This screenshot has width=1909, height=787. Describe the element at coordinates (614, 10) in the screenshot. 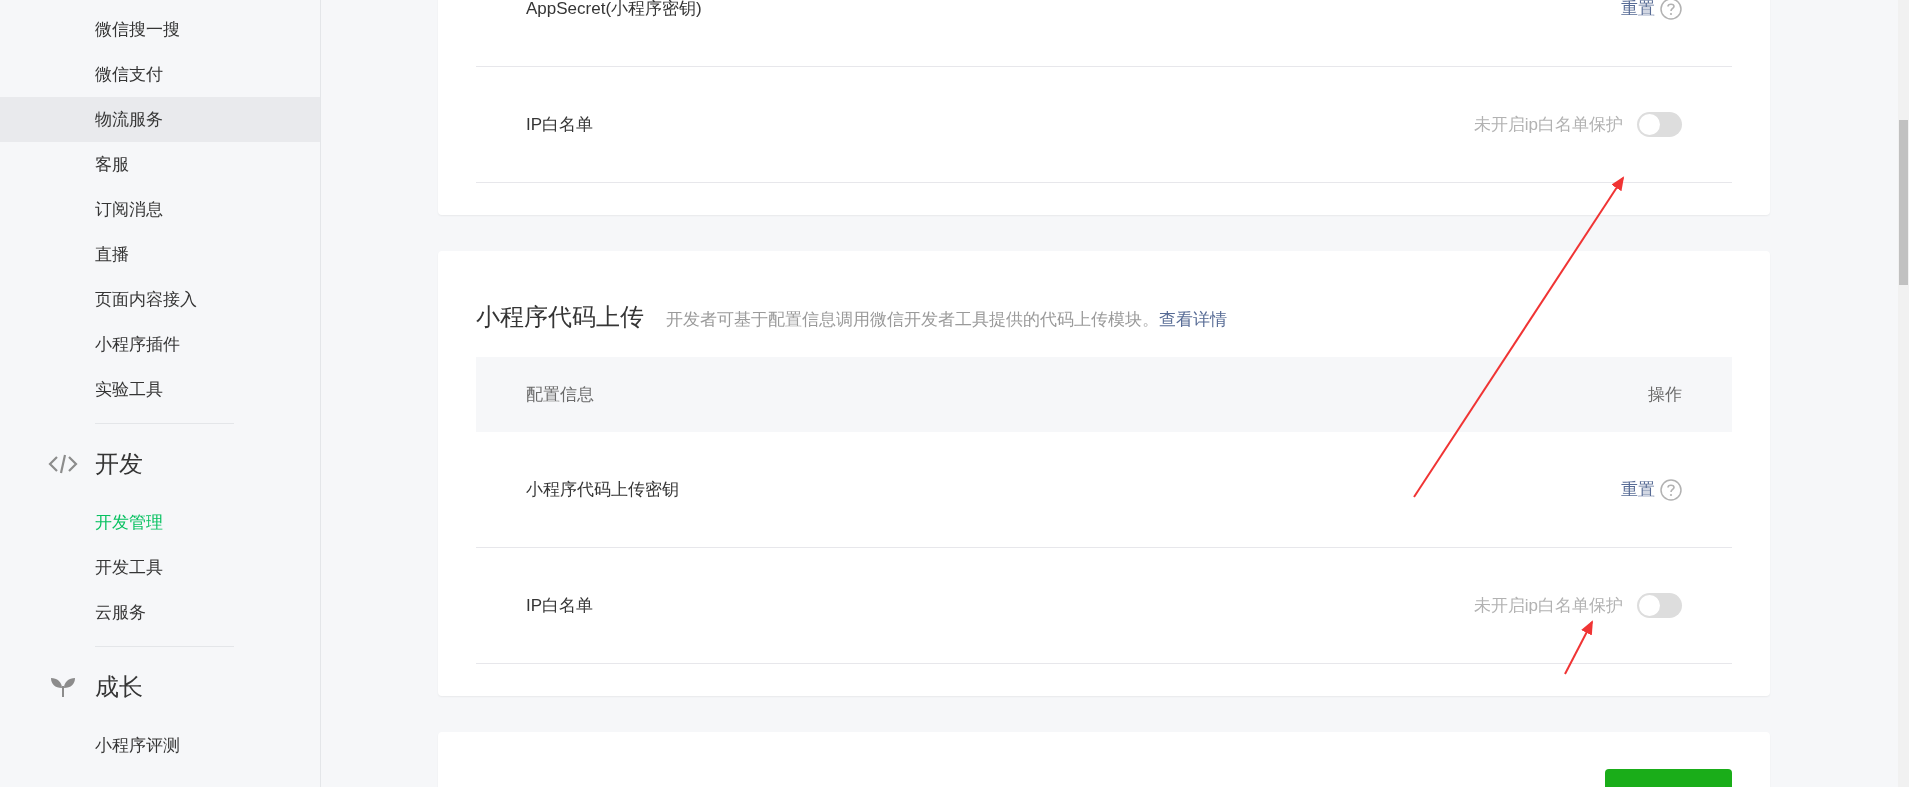

I see `row-label: AppSecret(小程序密钥)` at that location.